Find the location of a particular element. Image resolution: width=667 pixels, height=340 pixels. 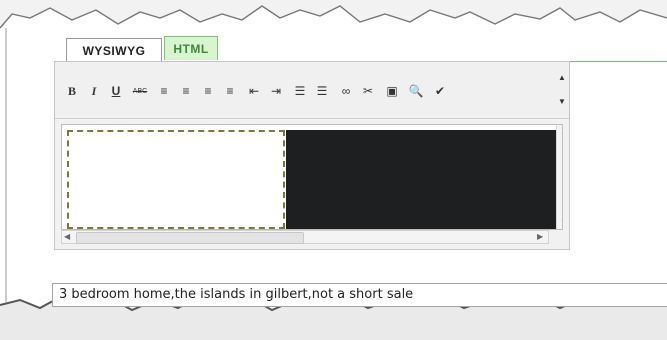

vertical-scrollbar: ▲ ▼ is located at coordinates (559, 177).